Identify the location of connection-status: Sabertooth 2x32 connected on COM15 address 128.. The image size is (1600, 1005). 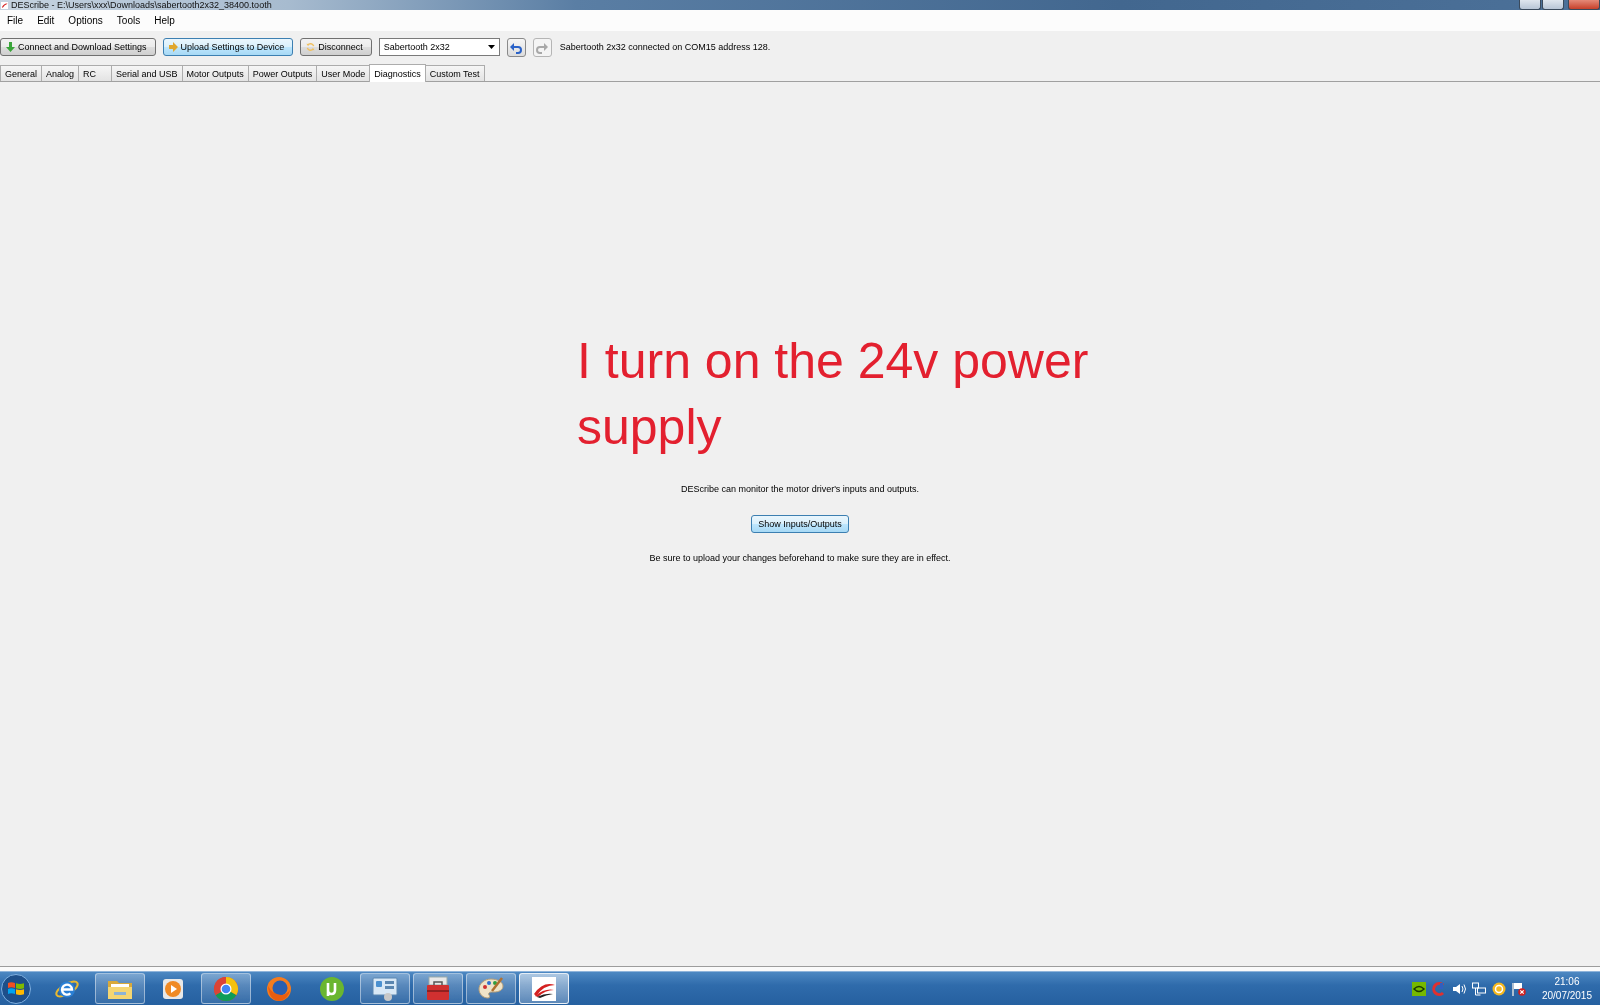
(665, 47).